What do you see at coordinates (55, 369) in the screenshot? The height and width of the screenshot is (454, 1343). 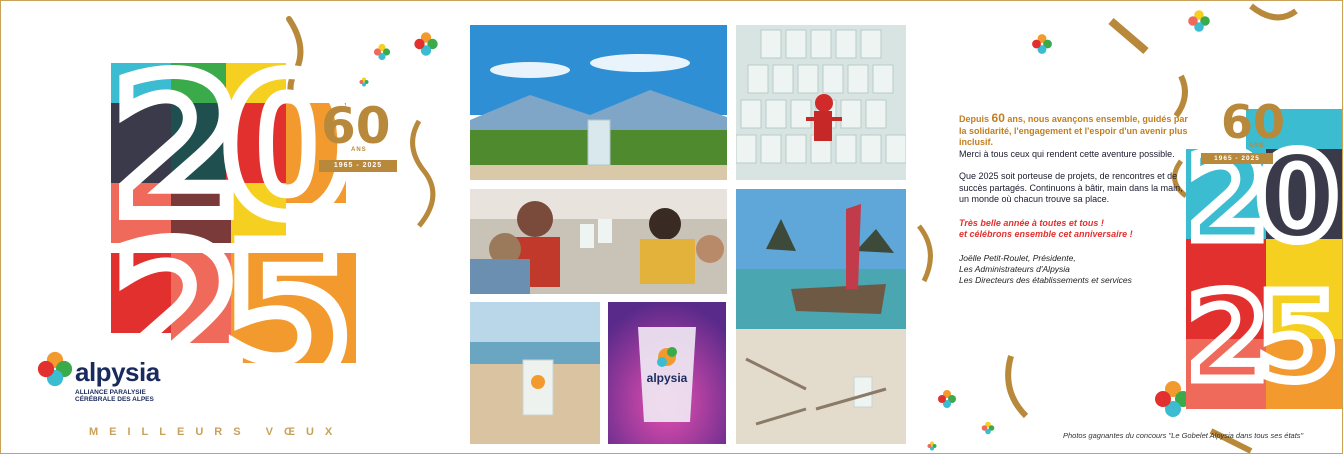 I see `logo-flower-icon` at bounding box center [55, 369].